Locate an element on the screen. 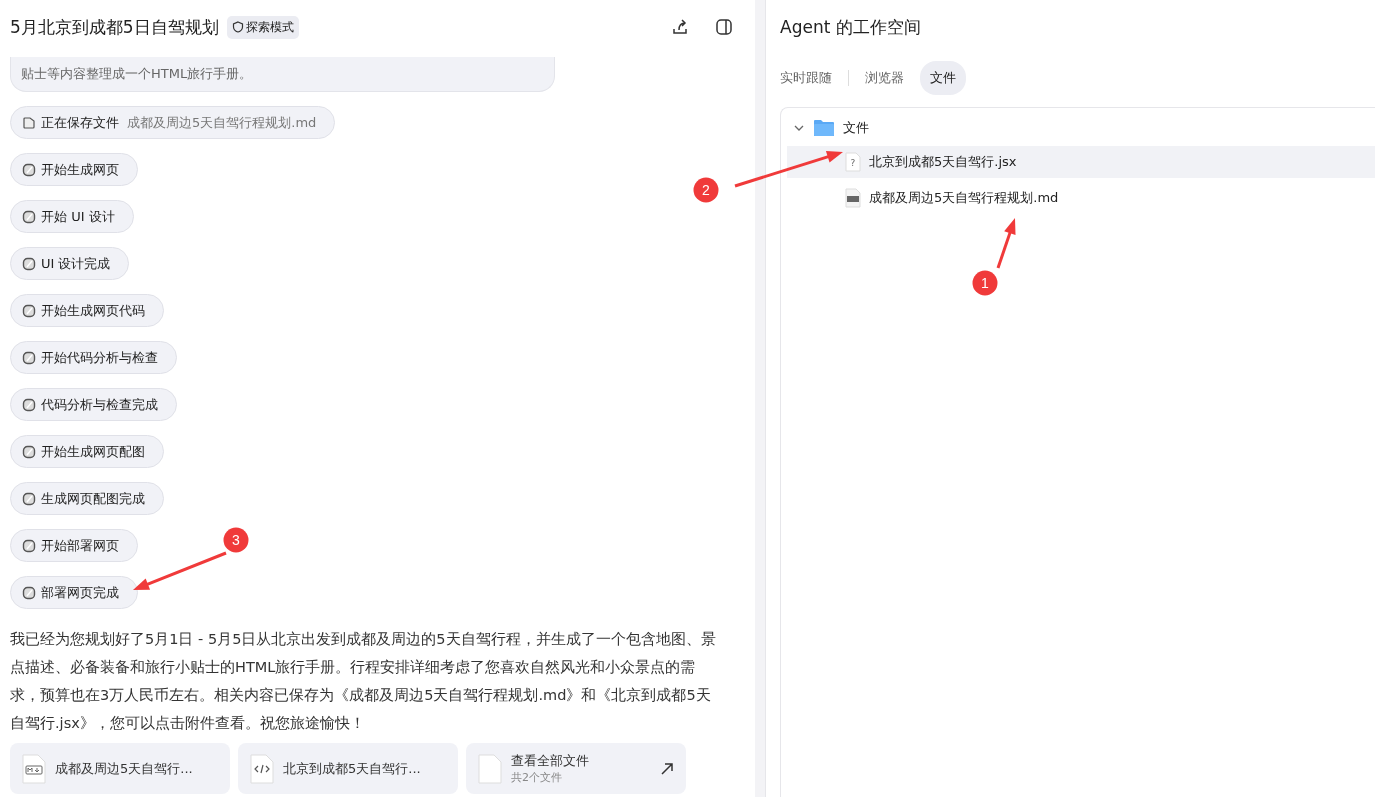 This screenshot has height=797, width=1375. step-label: 开始代码分析与检查 is located at coordinates (99, 357).